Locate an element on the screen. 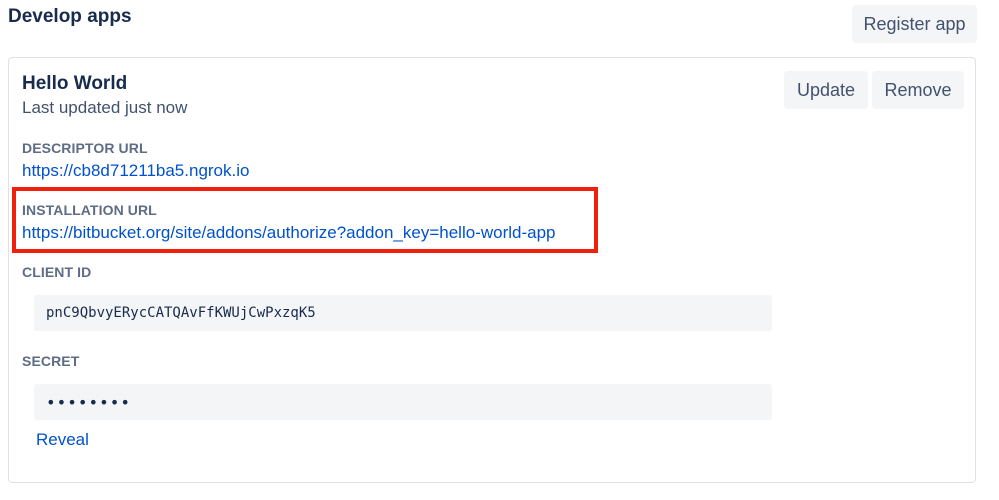 The image size is (999, 500). page-title: Develop apps is located at coordinates (70, 16).